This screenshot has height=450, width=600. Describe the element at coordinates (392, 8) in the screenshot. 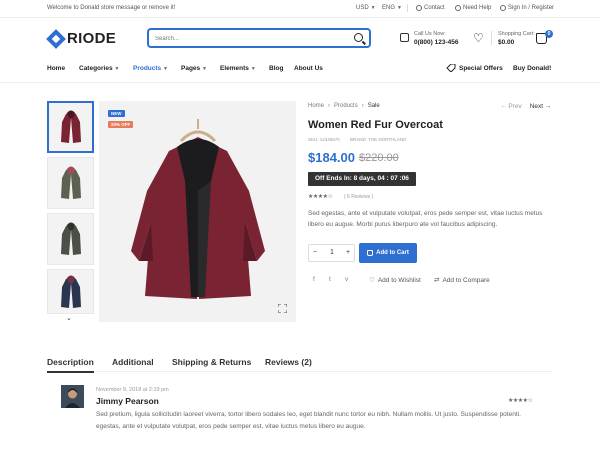

I see `language-select: ENG ▼` at that location.